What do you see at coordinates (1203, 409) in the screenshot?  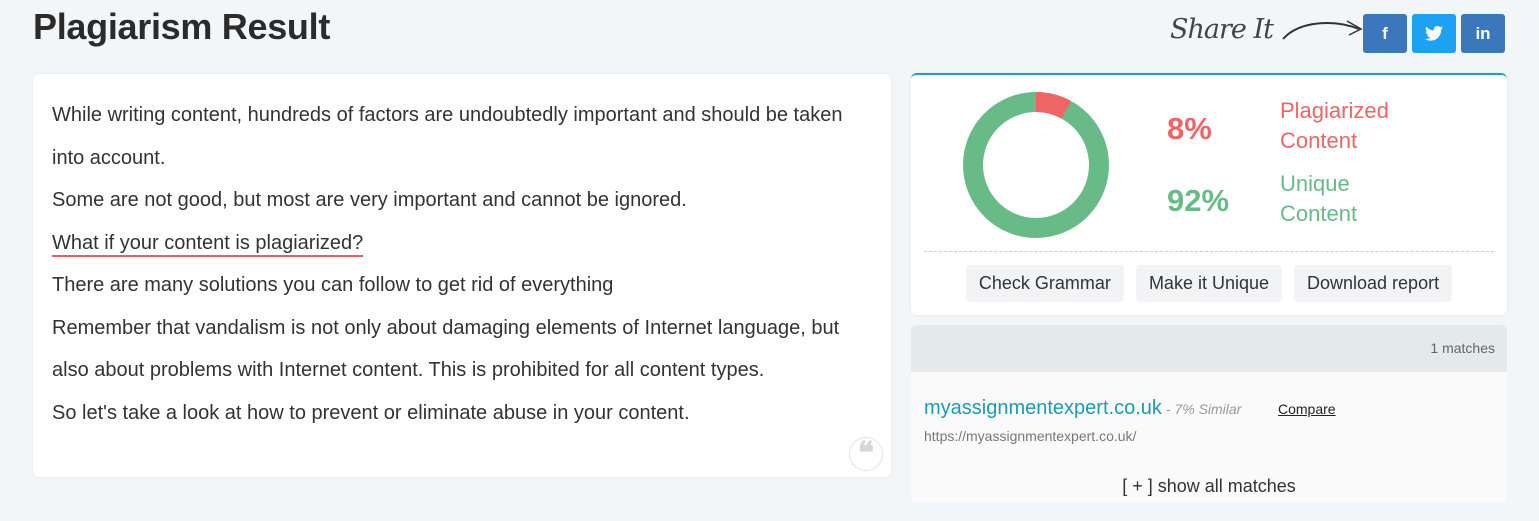 I see `match-similarity: - 7% Similar` at bounding box center [1203, 409].